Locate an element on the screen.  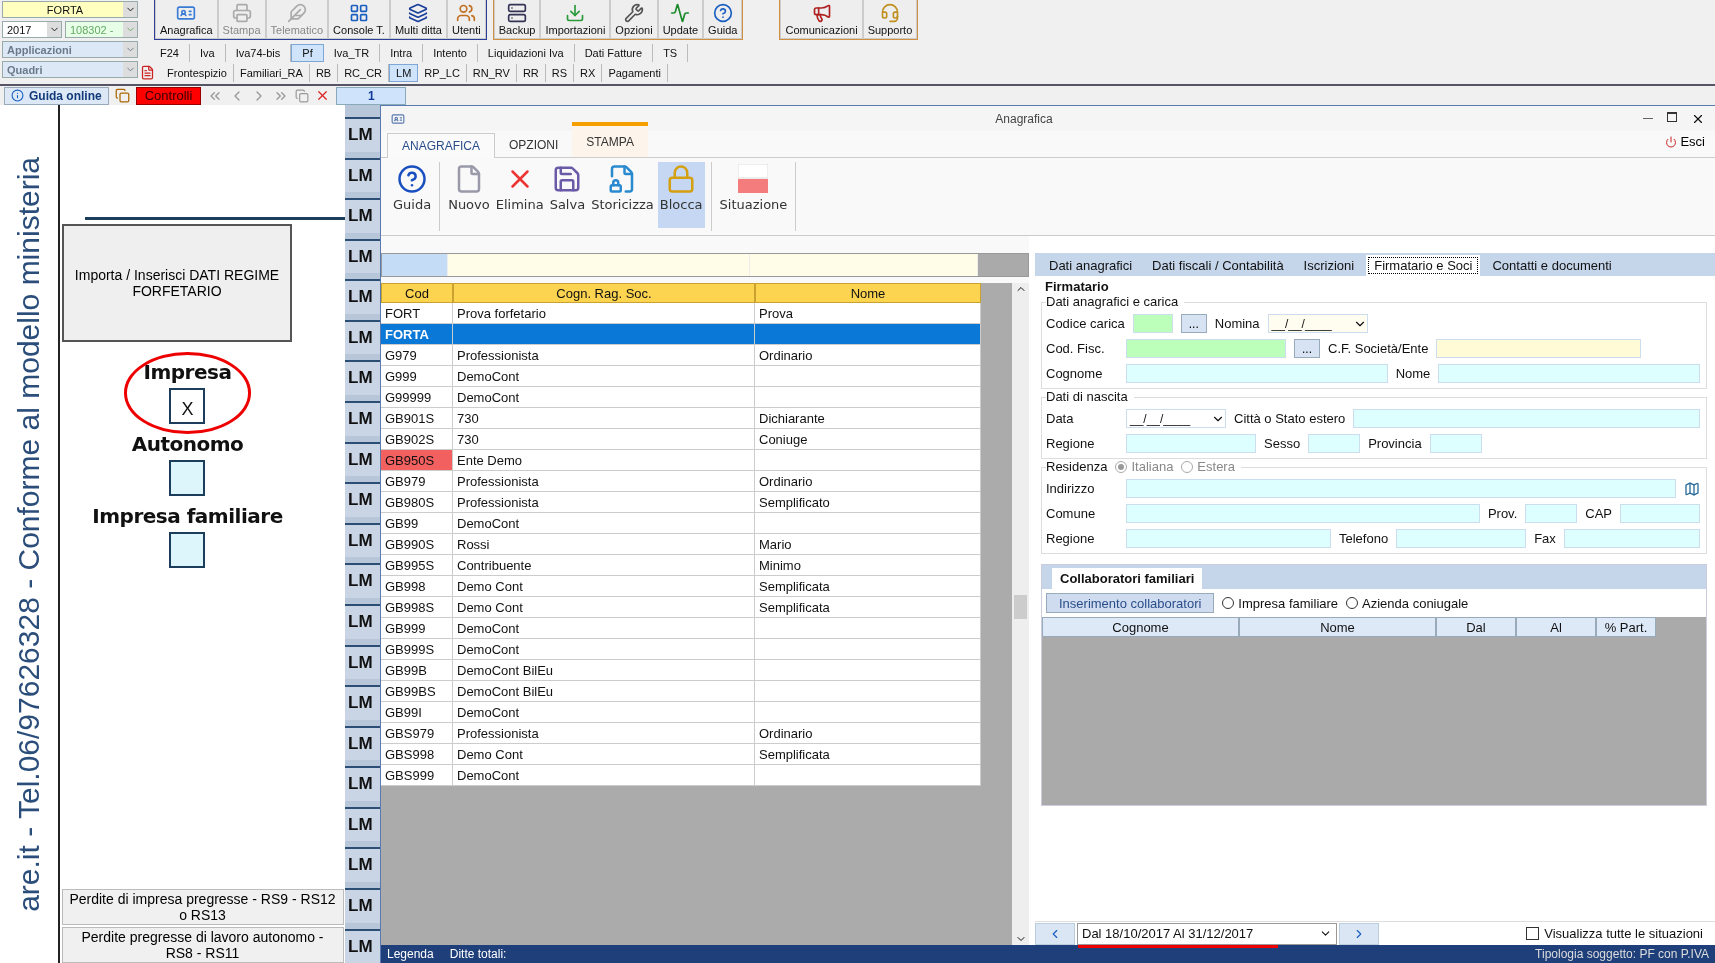
ribbon-button: Blocca is located at coordinates (681, 195).